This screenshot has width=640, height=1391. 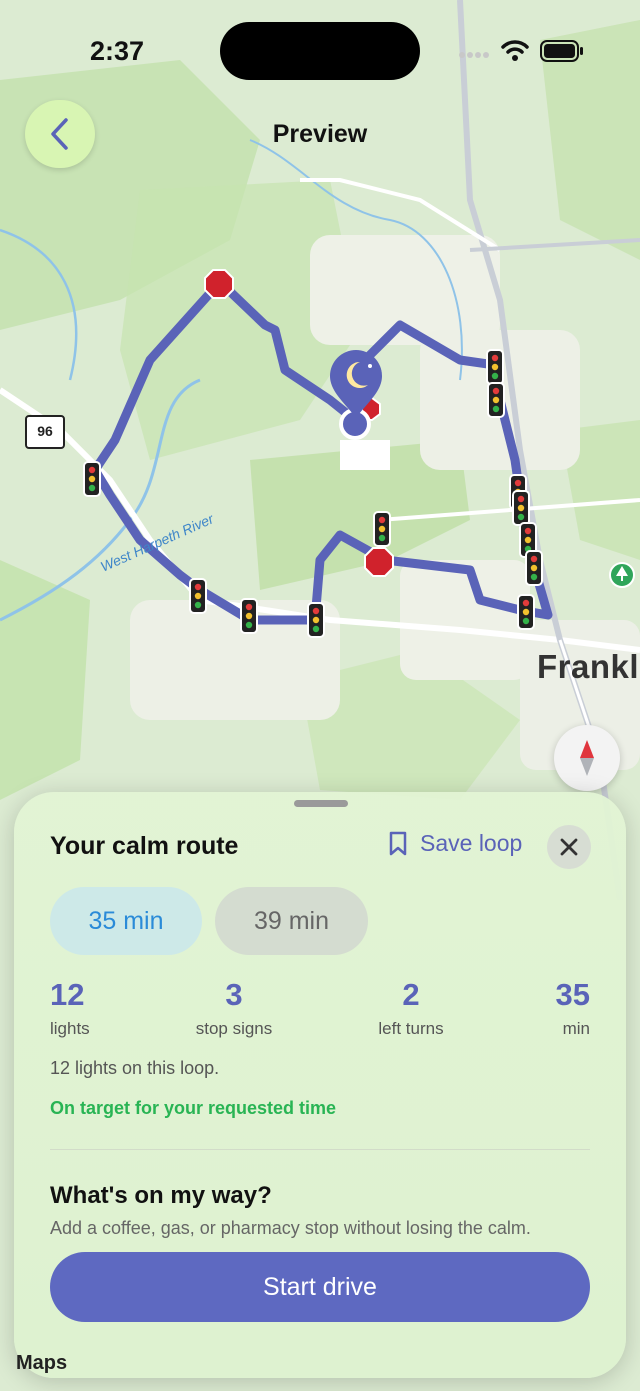 I want to click on compass-button, so click(x=587, y=758).